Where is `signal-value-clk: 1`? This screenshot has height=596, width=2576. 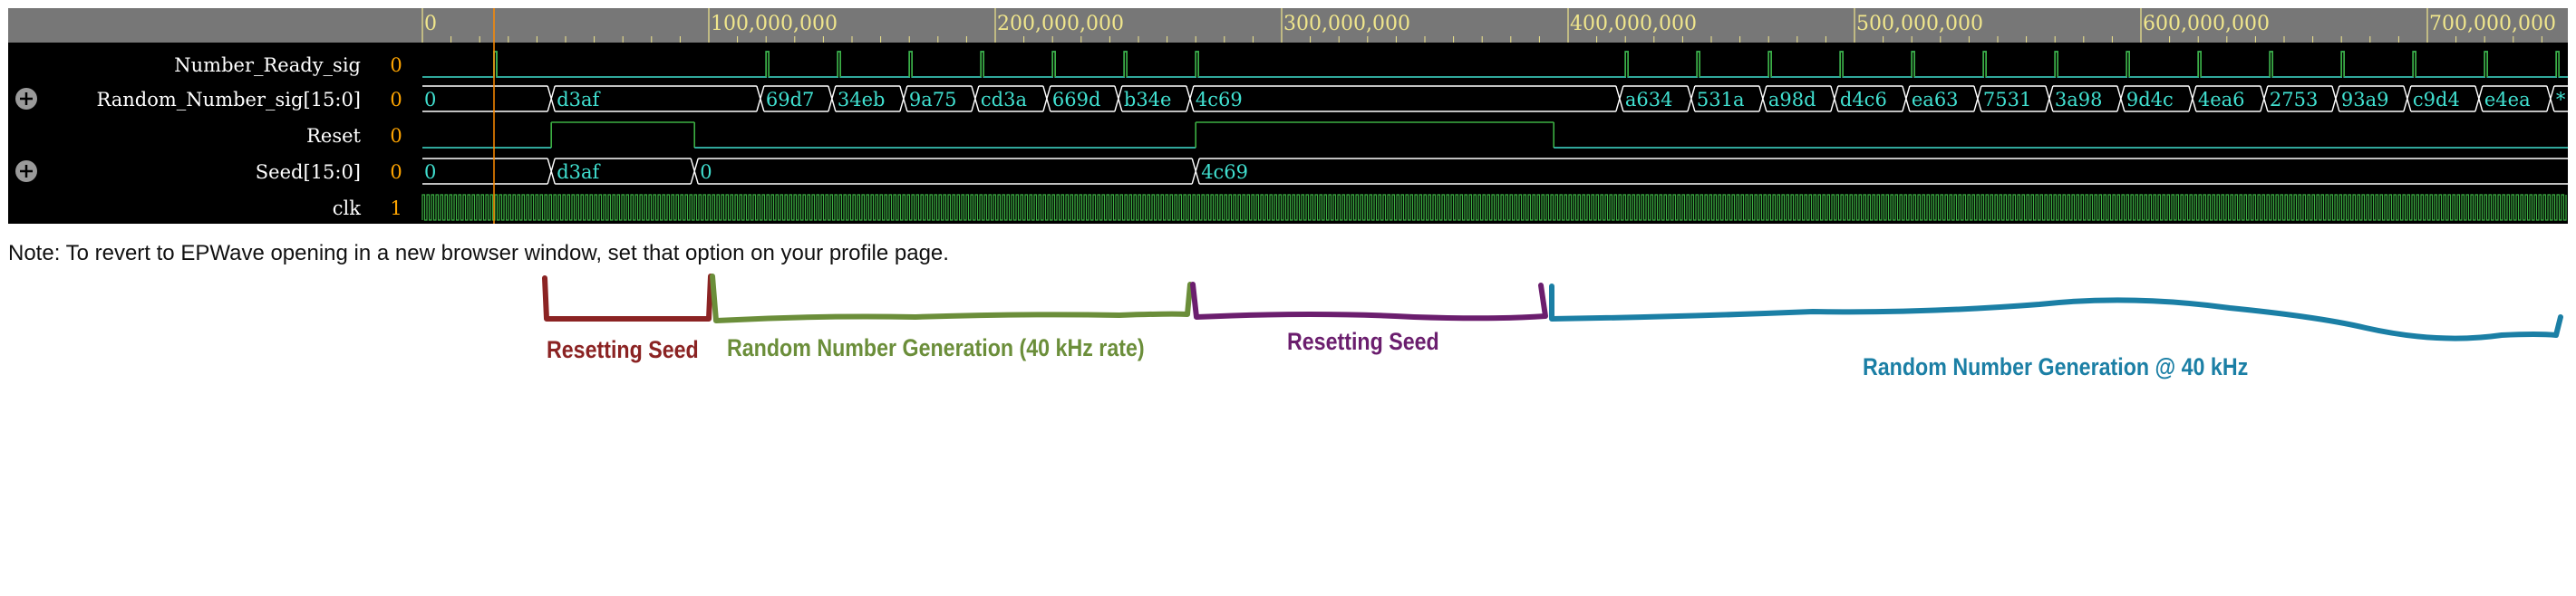 signal-value-clk: 1 is located at coordinates (396, 208).